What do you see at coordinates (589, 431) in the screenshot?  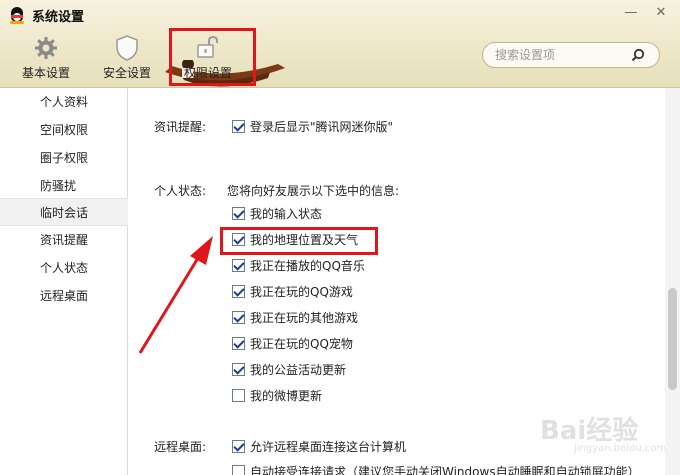 I see `watermark-text: Bai经验` at bounding box center [589, 431].